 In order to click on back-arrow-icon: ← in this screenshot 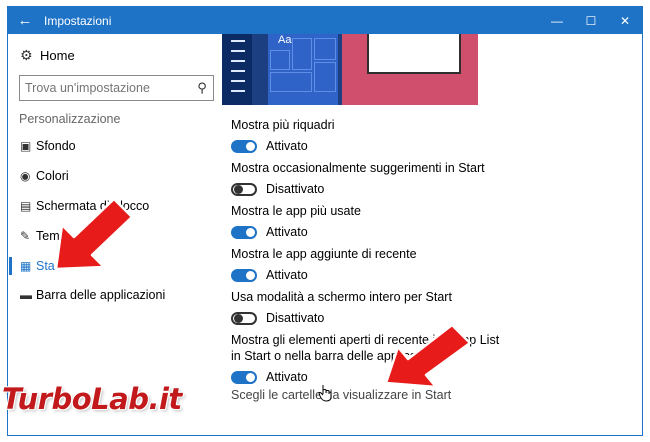, I will do `click(25, 20)`.